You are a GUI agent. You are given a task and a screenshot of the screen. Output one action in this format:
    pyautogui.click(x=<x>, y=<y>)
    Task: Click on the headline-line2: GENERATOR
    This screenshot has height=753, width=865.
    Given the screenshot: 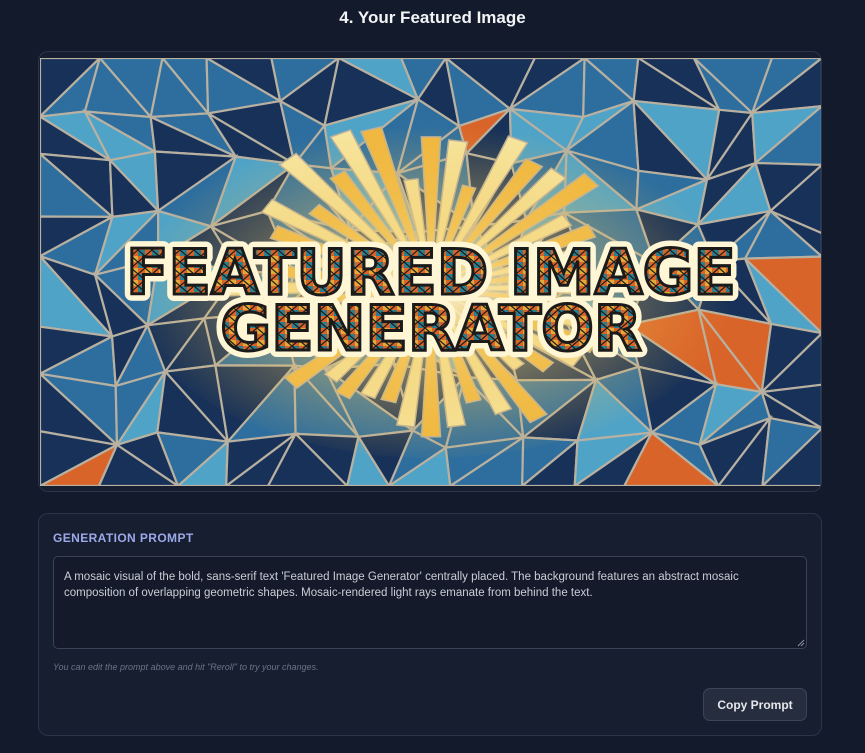 What is the action you would take?
    pyautogui.click(x=430, y=328)
    